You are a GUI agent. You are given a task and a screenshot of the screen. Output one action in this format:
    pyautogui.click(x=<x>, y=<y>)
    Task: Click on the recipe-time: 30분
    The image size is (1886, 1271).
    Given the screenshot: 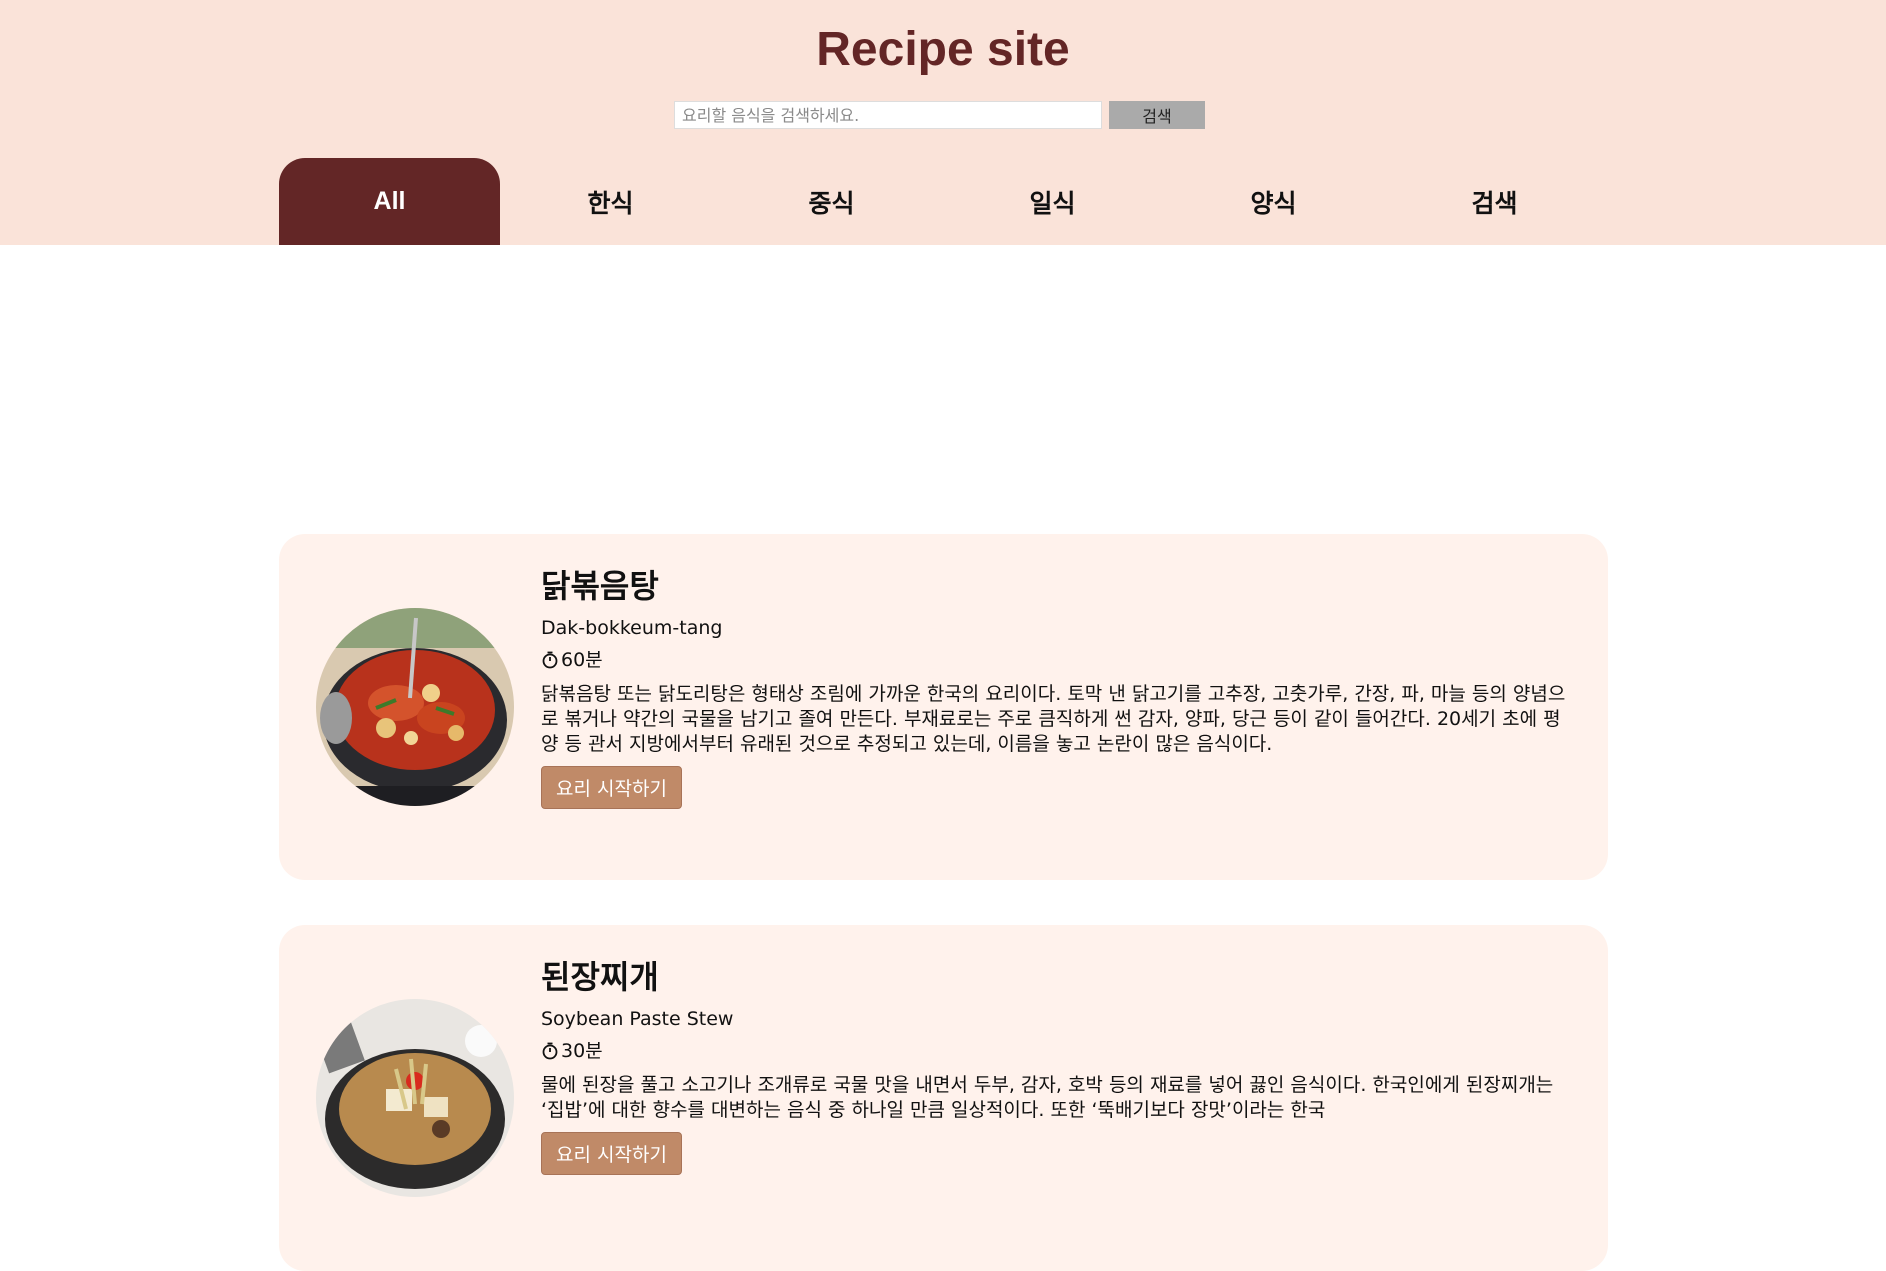 What is the action you would take?
    pyautogui.click(x=1061, y=1051)
    